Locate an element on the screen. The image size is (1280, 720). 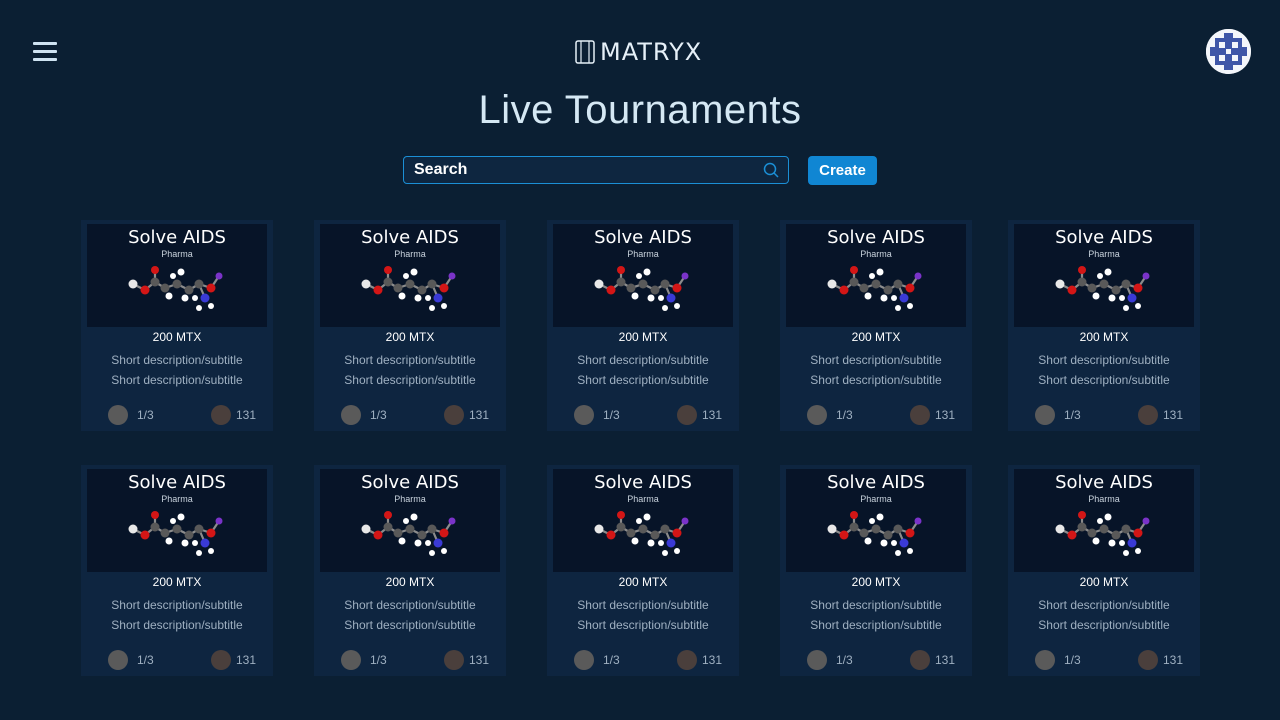
avatar is located at coordinates (1228, 51).